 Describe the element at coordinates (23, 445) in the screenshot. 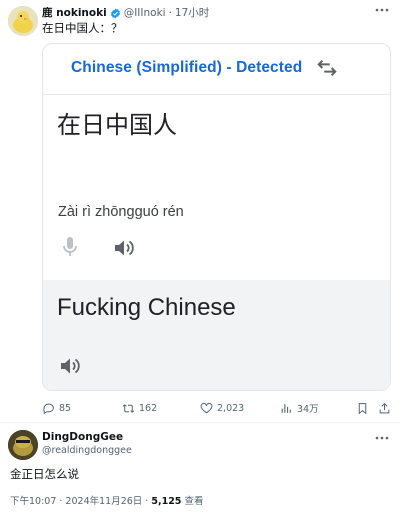

I see `reply-author-avatar` at that location.